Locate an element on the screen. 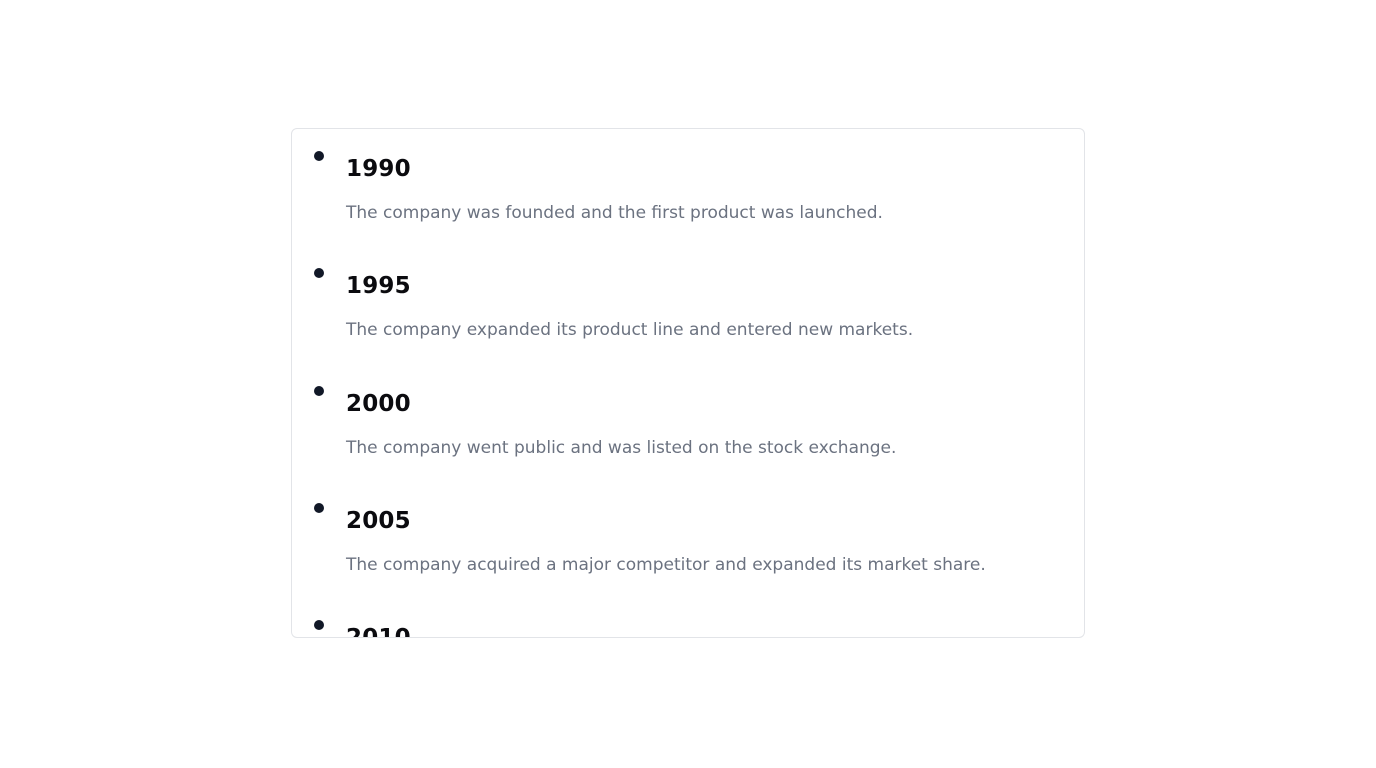 The width and height of the screenshot is (1376, 768). timeline-year: 1990 is located at coordinates (378, 169).